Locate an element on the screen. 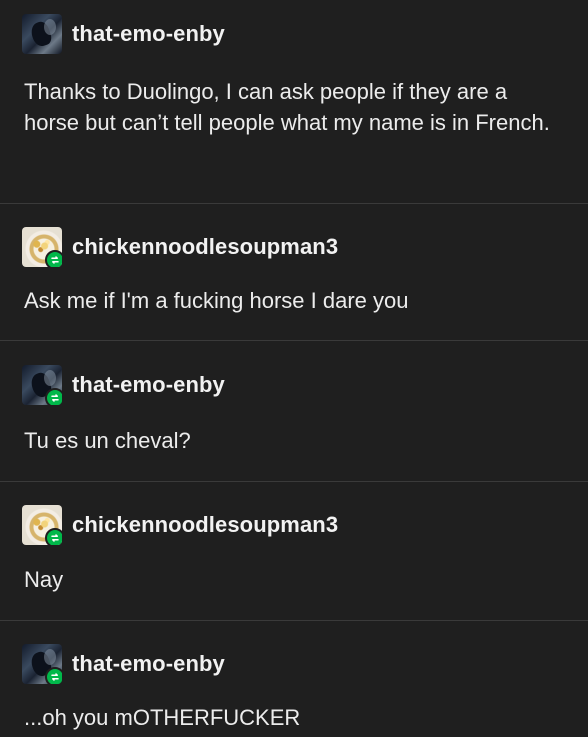 The image size is (588, 737). post-text: Ask me if I'm a fucking horse I dare you is located at coordinates (216, 300).